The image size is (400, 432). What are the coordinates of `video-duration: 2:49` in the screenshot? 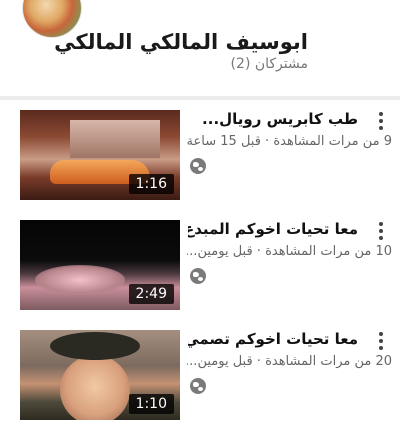 It's located at (151, 294).